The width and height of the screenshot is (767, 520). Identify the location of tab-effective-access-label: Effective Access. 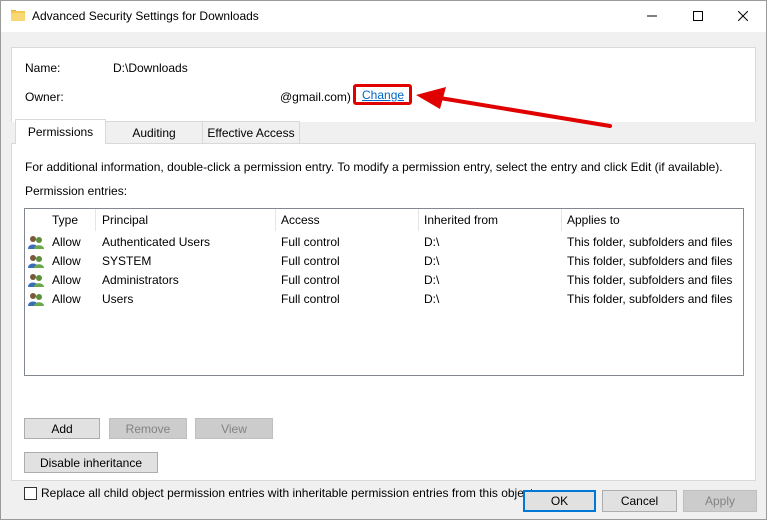
(251, 132).